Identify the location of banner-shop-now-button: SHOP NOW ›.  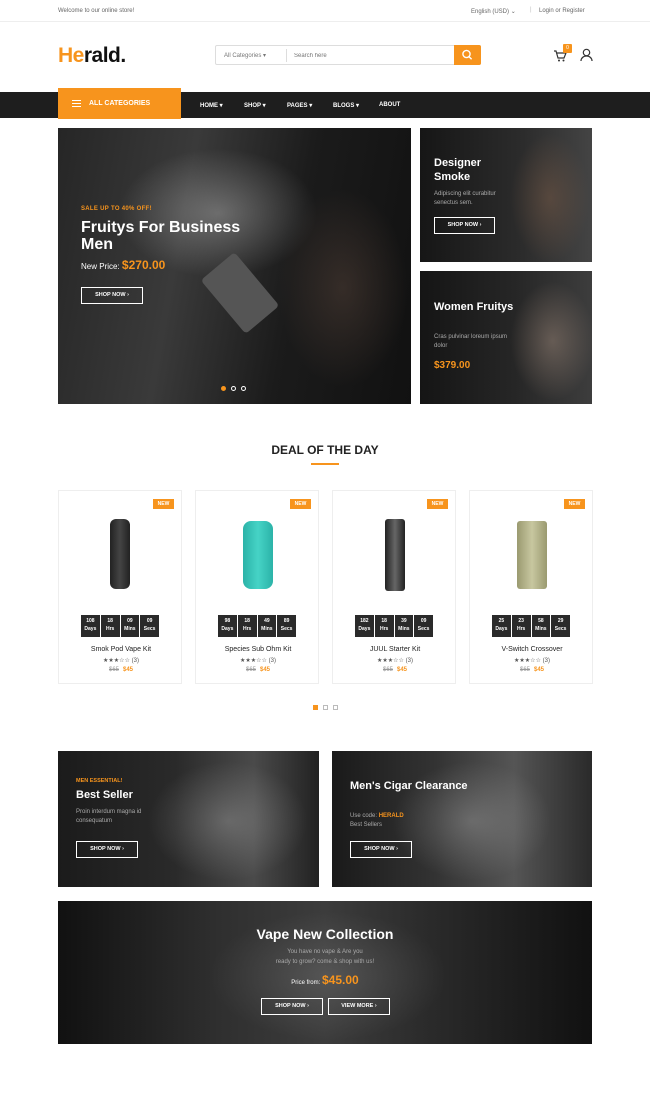
(292, 1006).